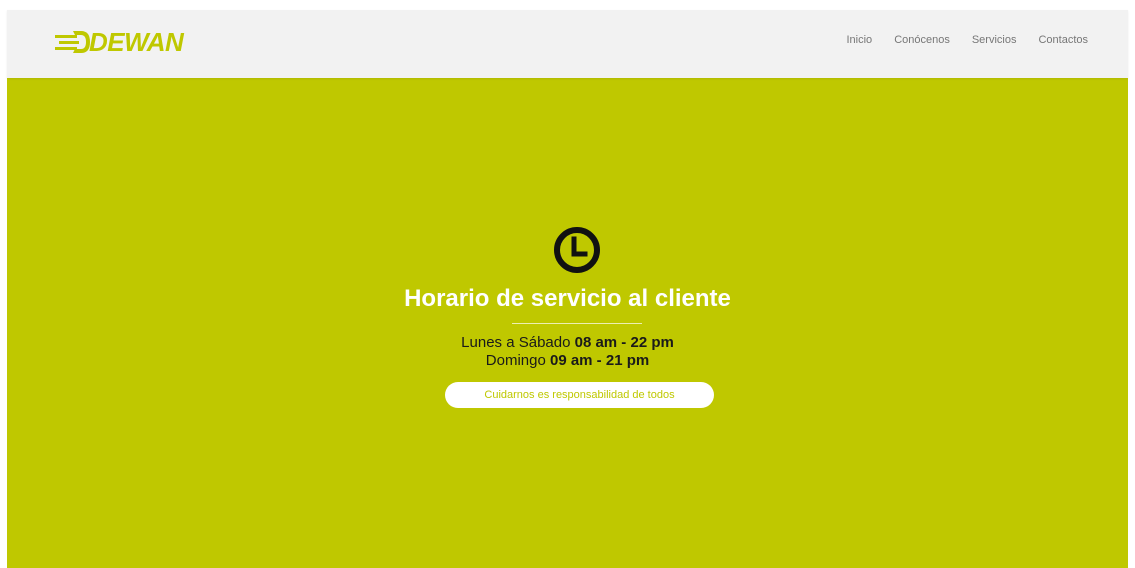 This screenshot has height=568, width=1135. What do you see at coordinates (860, 40) in the screenshot?
I see `nav-link-inicio: Inicio` at bounding box center [860, 40].